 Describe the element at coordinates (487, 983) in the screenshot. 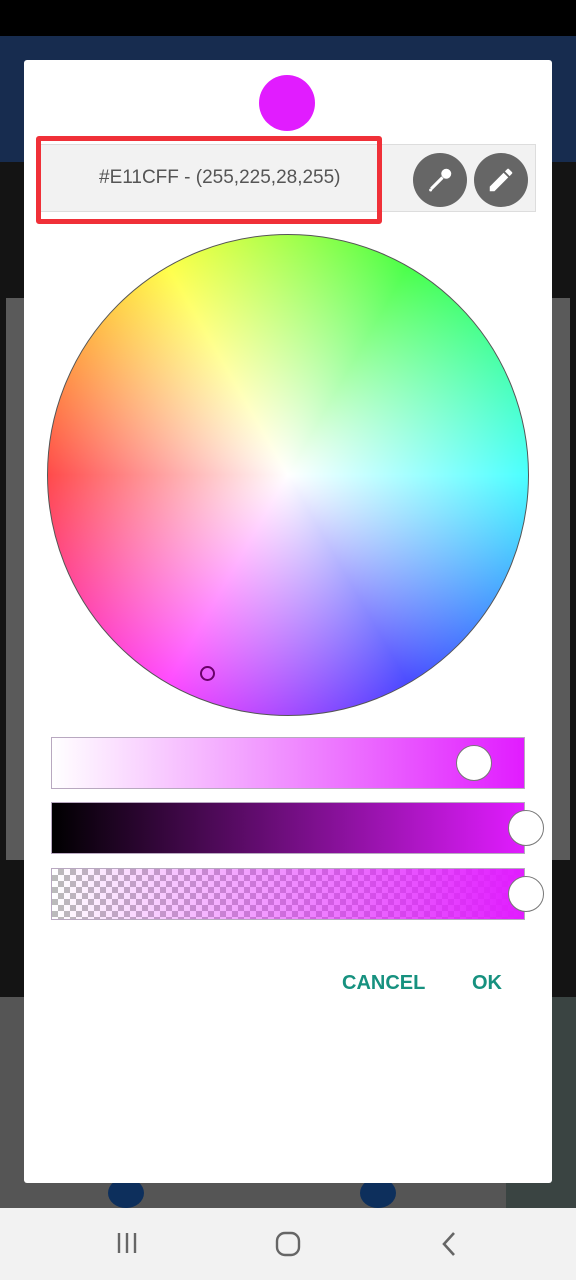

I see `ok-button: OK` at that location.